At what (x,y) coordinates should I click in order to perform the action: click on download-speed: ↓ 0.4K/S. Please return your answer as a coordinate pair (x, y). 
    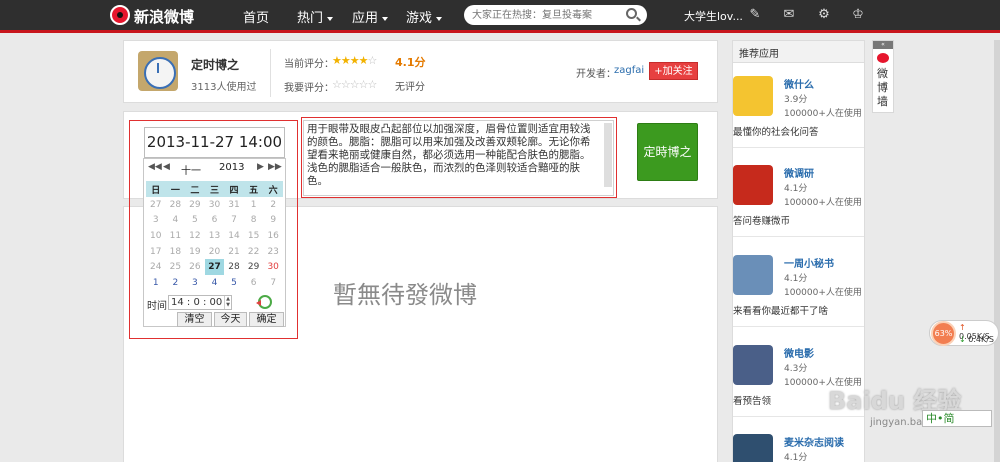
    Looking at the image, I should click on (976, 339).